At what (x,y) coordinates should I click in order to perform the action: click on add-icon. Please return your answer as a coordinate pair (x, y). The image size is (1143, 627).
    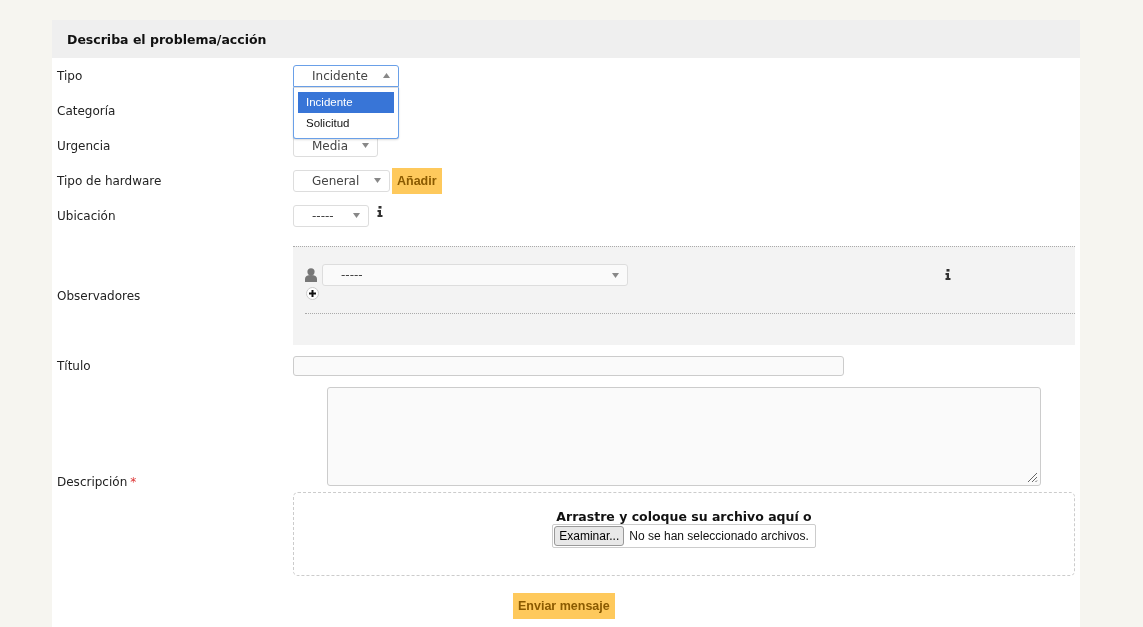
    Looking at the image, I should click on (312, 293).